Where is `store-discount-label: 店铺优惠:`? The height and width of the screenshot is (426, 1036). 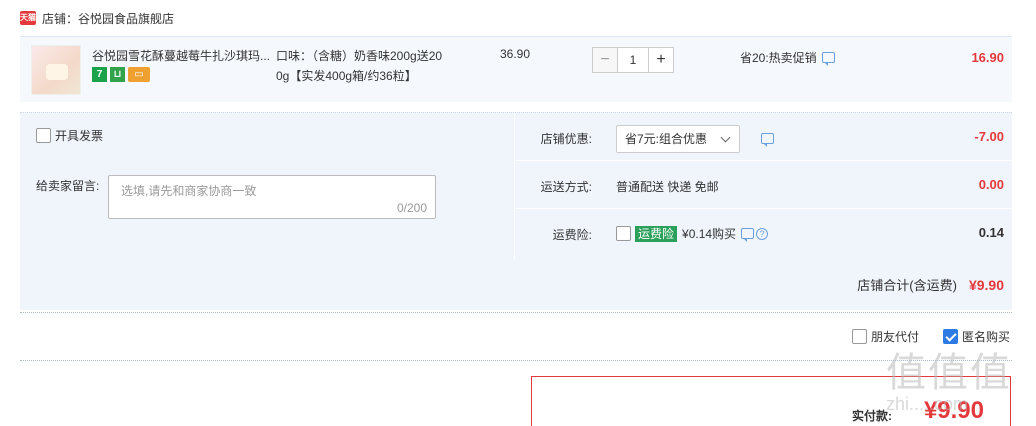 store-discount-label: 店铺优惠: is located at coordinates (566, 139).